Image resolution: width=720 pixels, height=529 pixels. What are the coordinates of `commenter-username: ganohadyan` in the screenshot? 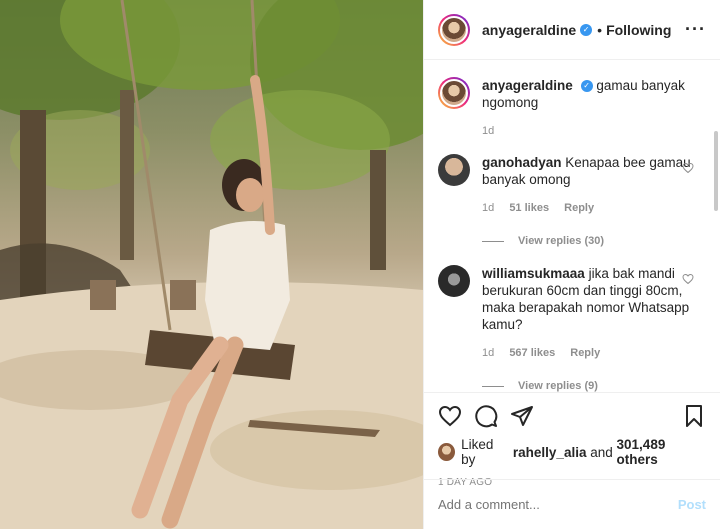 It's located at (522, 162).